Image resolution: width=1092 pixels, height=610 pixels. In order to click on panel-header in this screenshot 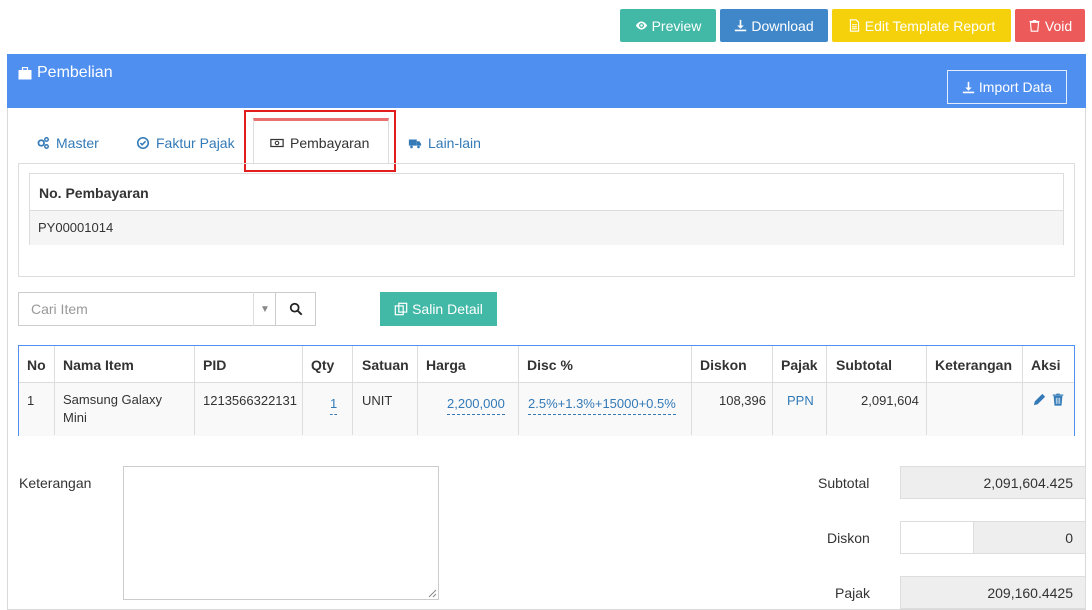, I will do `click(546, 81)`.